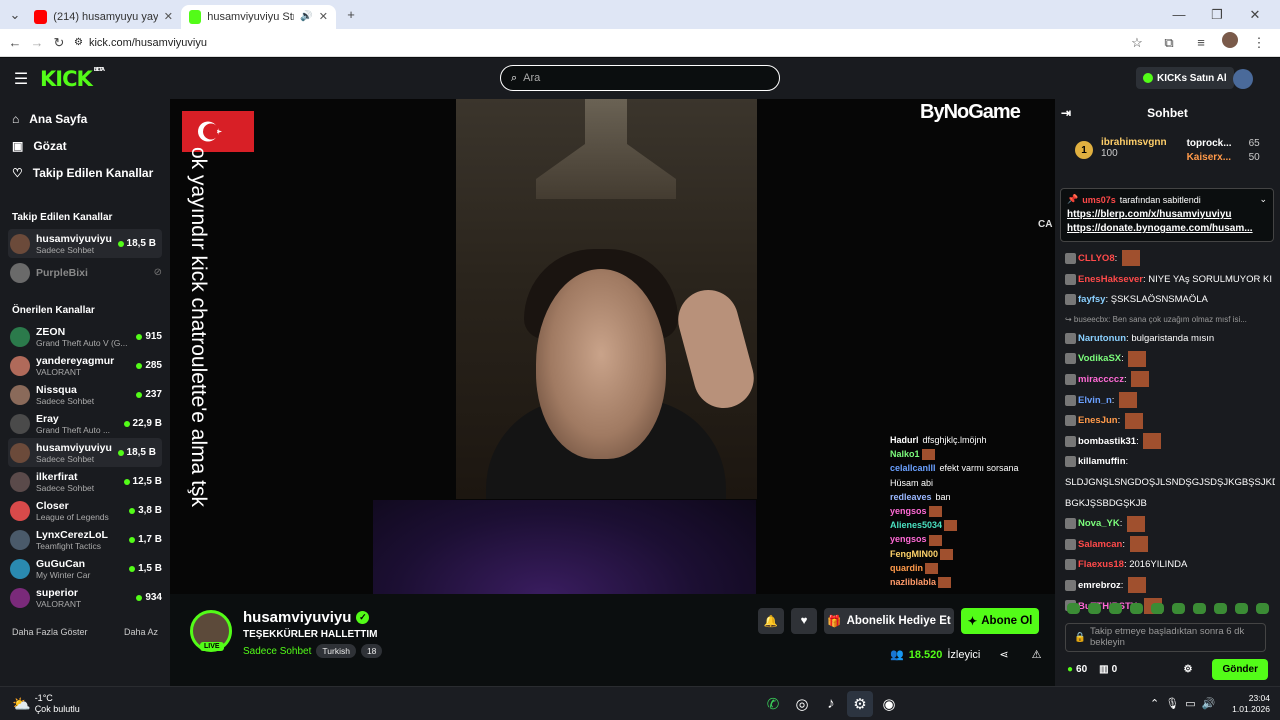 Image resolution: width=1280 pixels, height=720 pixels. Describe the element at coordinates (138, 43) in the screenshot. I see `url-field: ⚙ kick.com/husamviyuviyu` at that location.